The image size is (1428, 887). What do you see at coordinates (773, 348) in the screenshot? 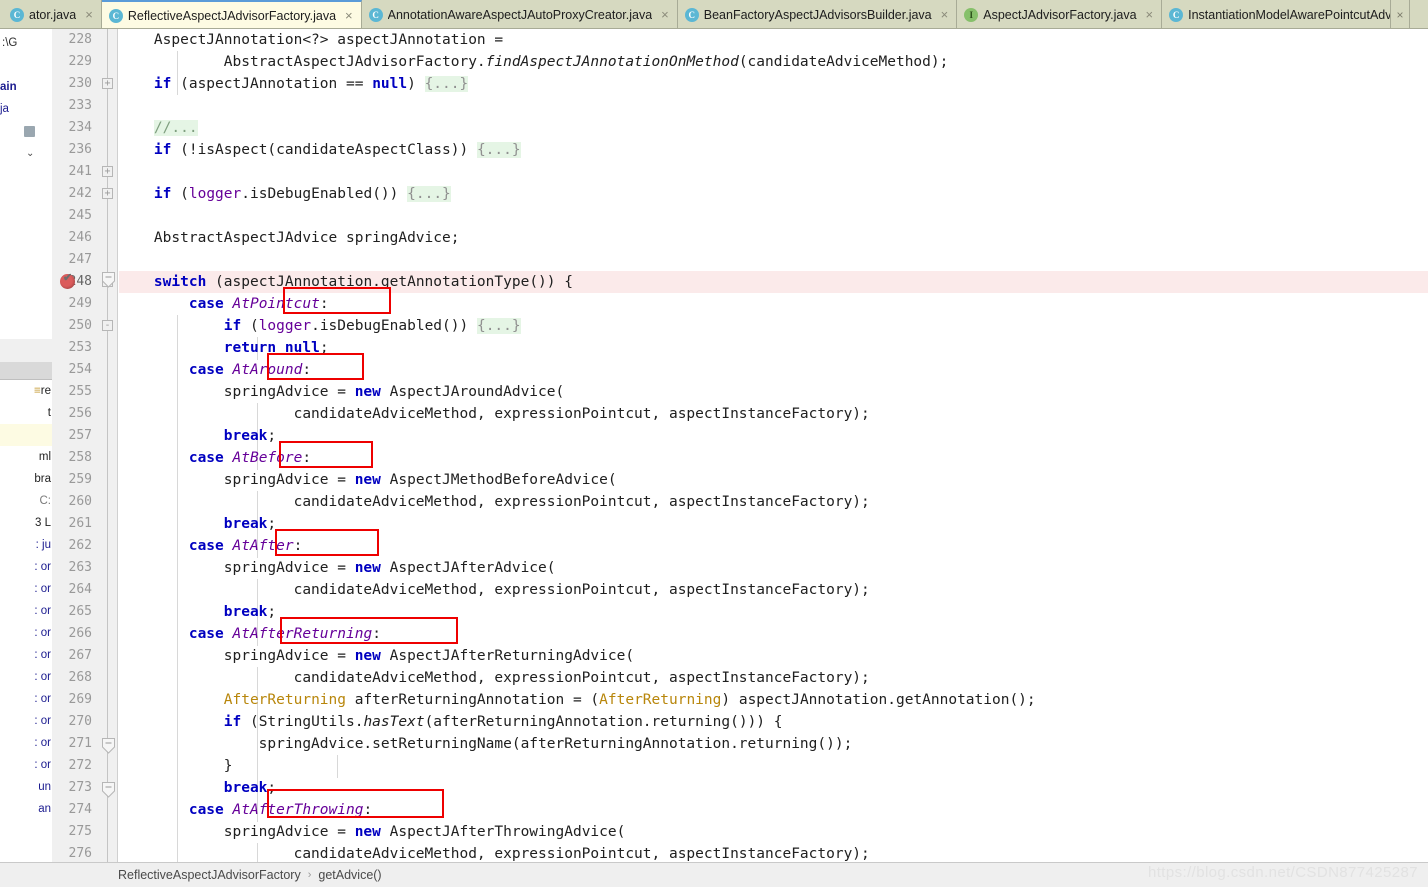
I see `code-line: return null;` at bounding box center [773, 348].